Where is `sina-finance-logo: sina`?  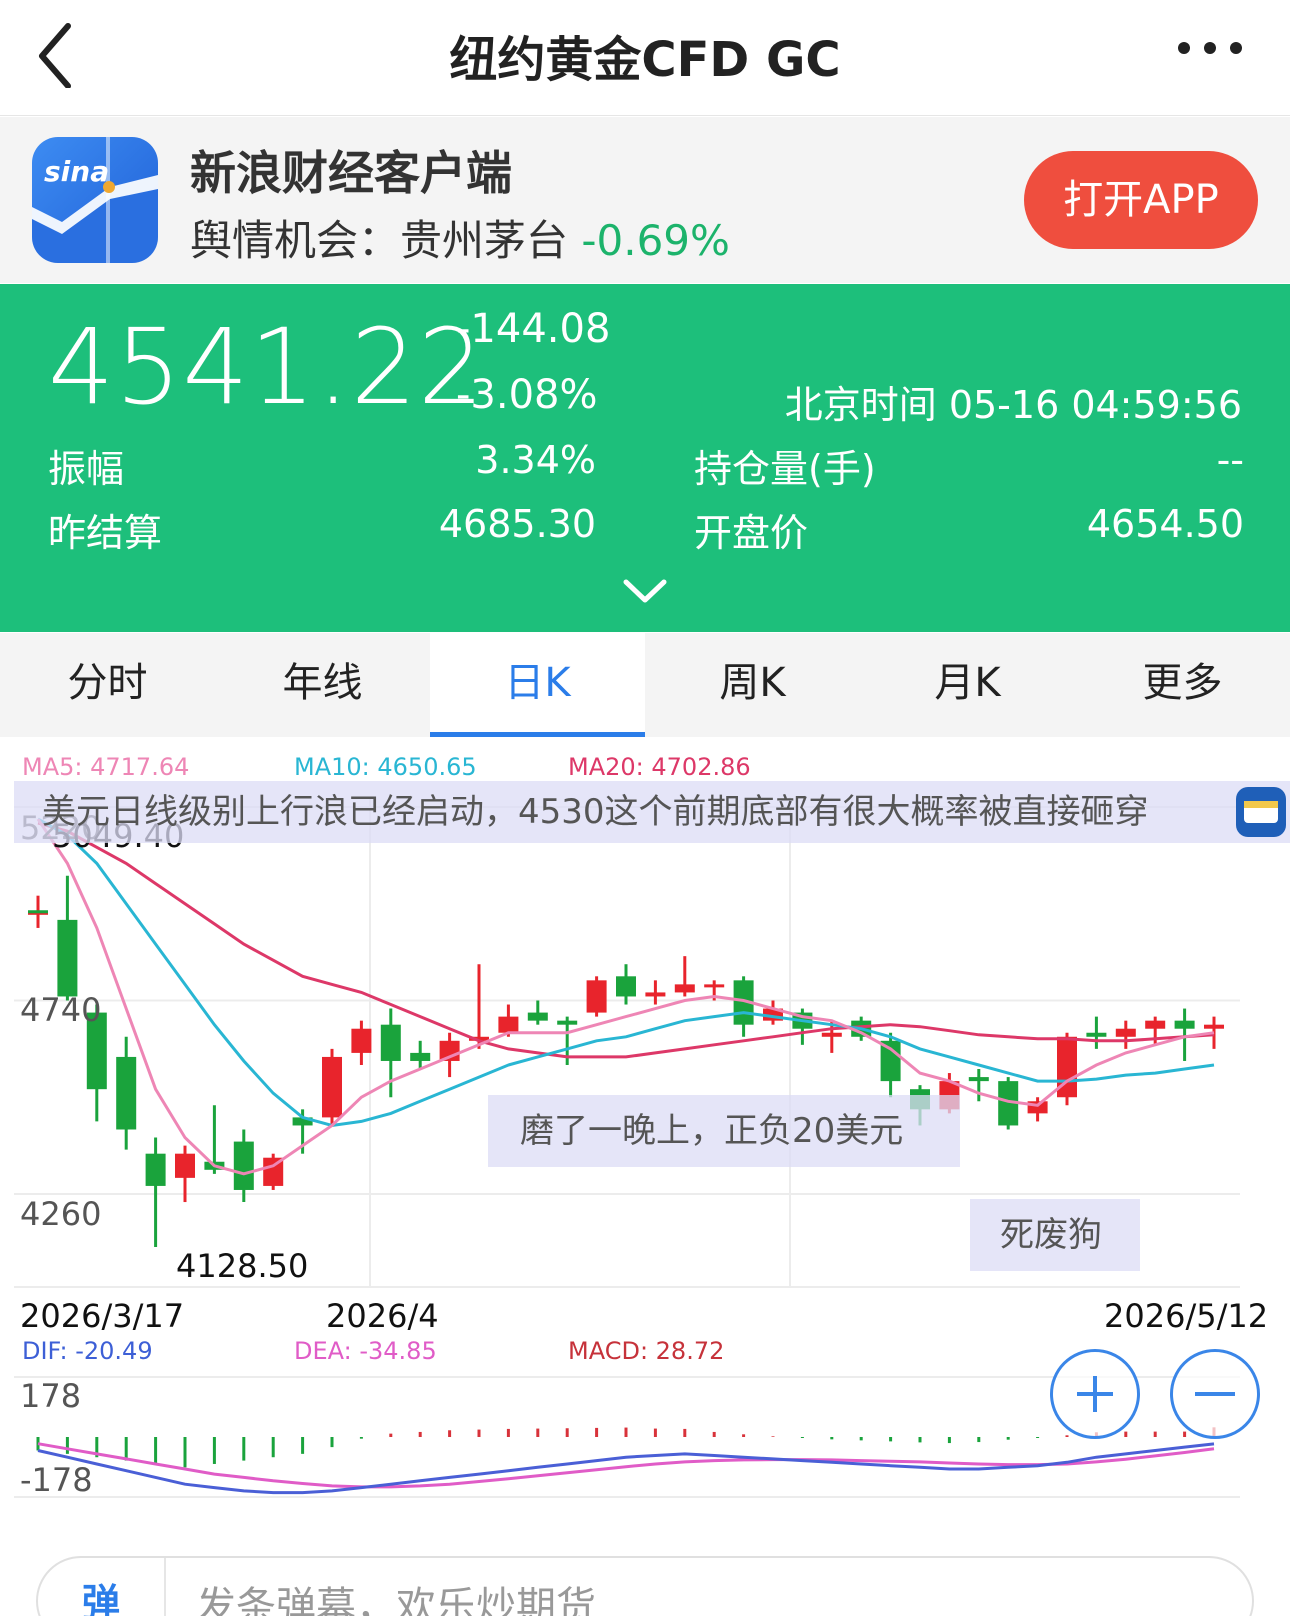
sina-finance-logo: sina is located at coordinates (95, 200).